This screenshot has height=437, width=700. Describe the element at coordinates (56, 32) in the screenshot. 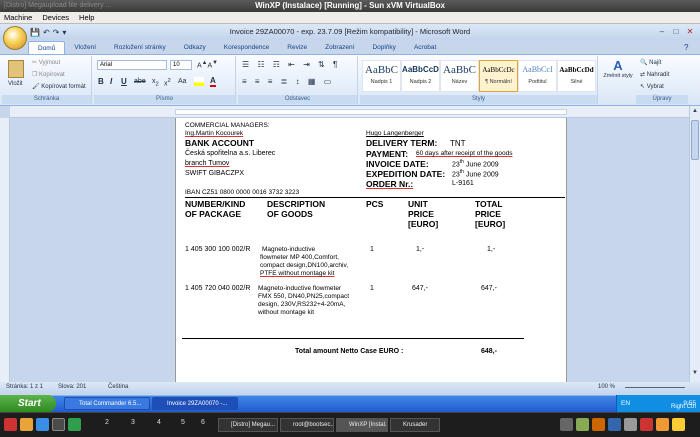

I see `redo-icon: ↷` at that location.